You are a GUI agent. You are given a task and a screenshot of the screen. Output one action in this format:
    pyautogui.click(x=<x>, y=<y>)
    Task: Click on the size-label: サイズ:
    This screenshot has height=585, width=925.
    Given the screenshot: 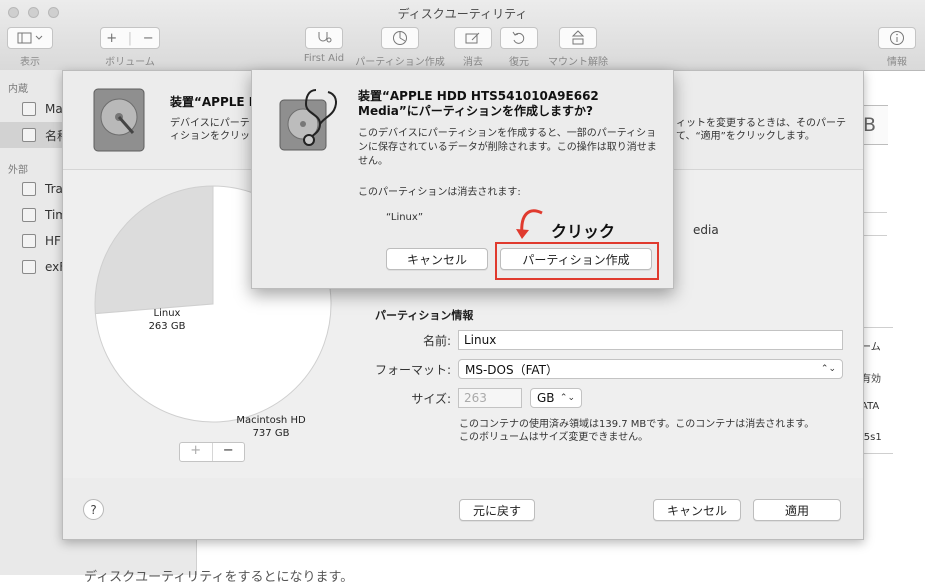 What is the action you would take?
    pyautogui.click(x=431, y=399)
    